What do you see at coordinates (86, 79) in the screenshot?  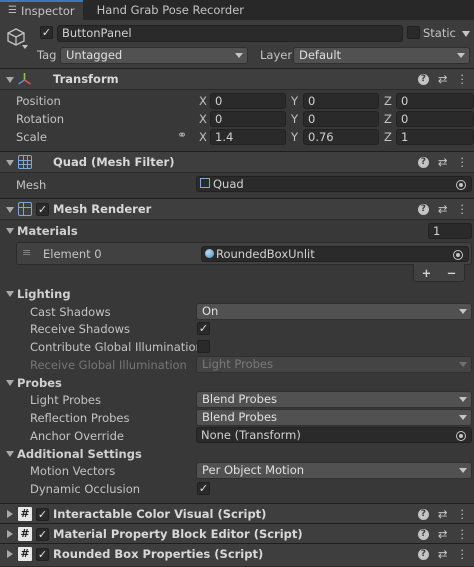 I see `transform-title: Transform` at bounding box center [86, 79].